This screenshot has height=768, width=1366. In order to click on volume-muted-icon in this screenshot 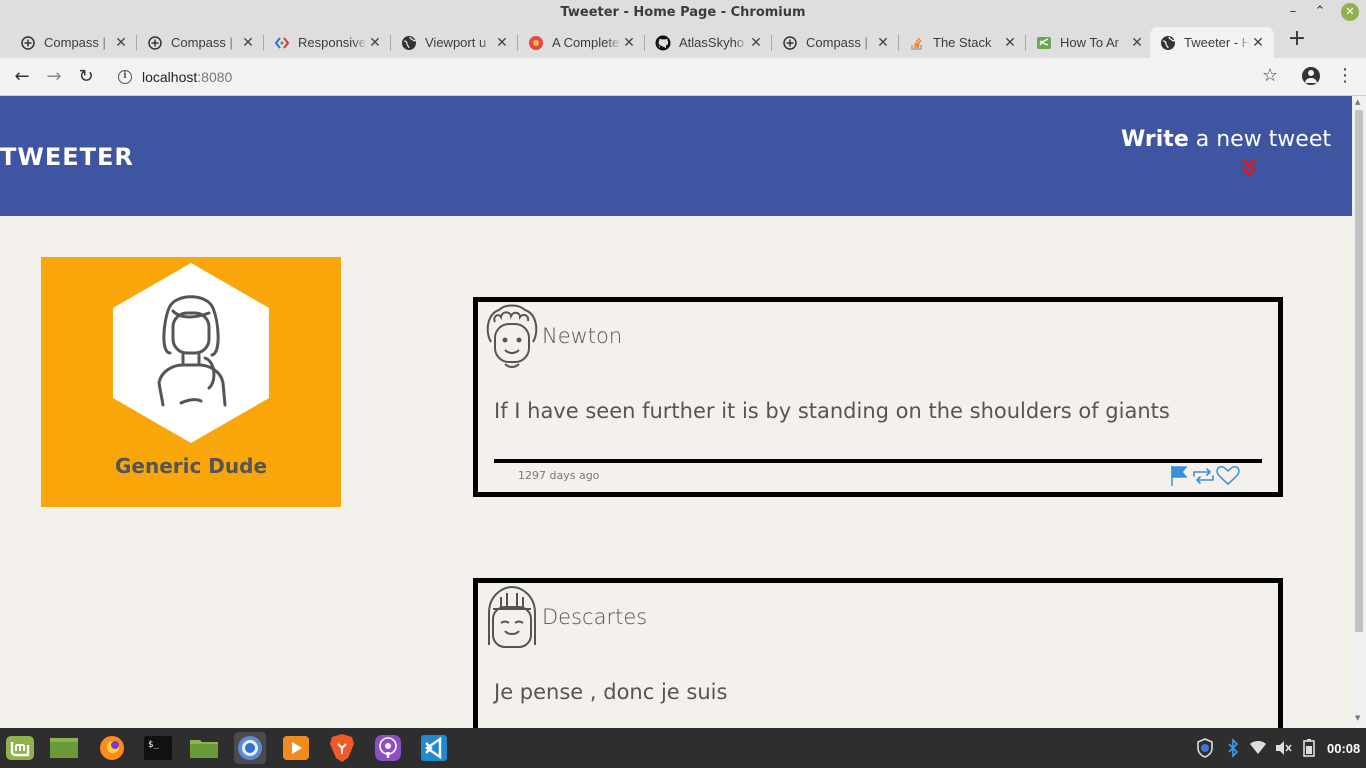, I will do `click(1283, 748)`.